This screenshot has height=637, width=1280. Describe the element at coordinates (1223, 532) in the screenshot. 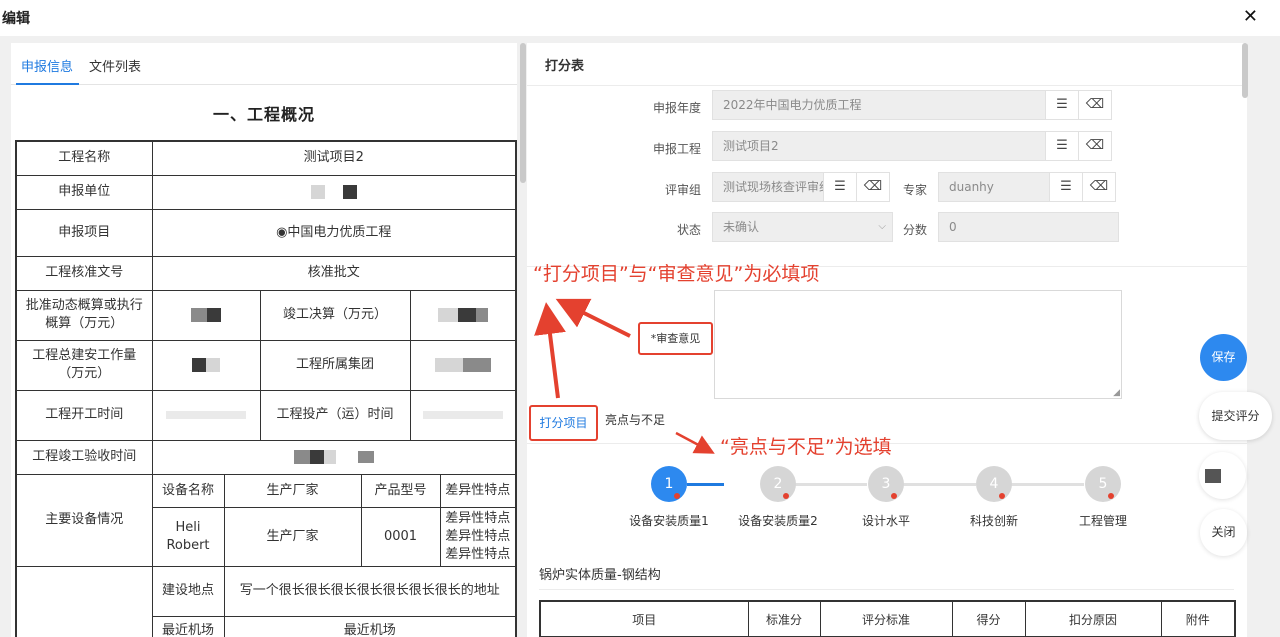

I see `close-button: 关闭` at that location.